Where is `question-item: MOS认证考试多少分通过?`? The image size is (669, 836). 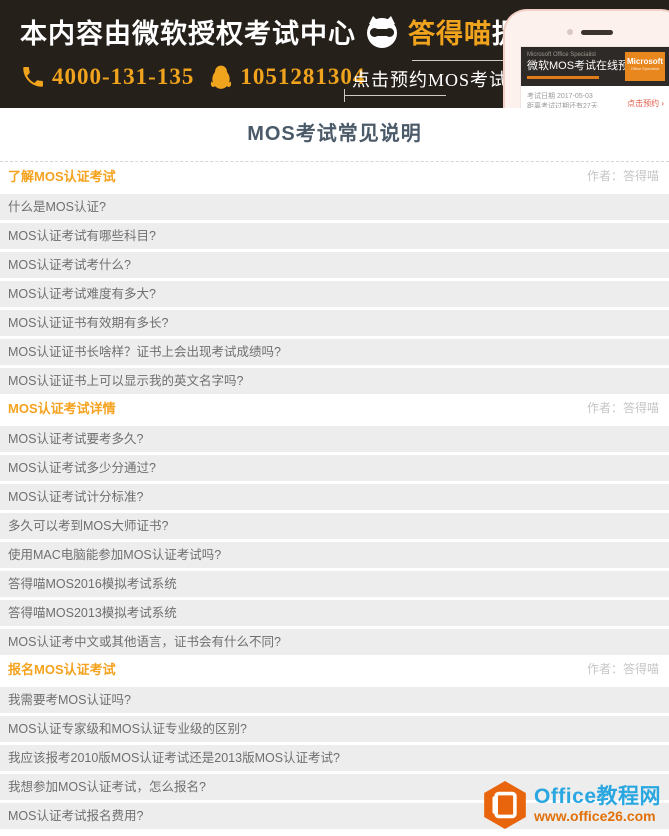
question-item: MOS认证考试多少分通过? is located at coordinates (334, 468).